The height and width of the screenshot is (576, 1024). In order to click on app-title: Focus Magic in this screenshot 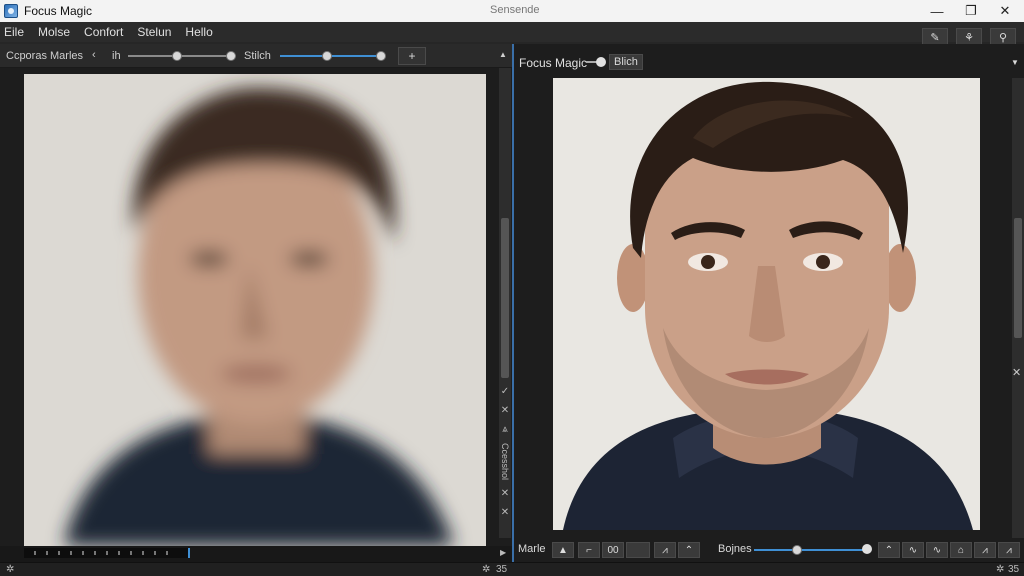, I will do `click(58, 11)`.